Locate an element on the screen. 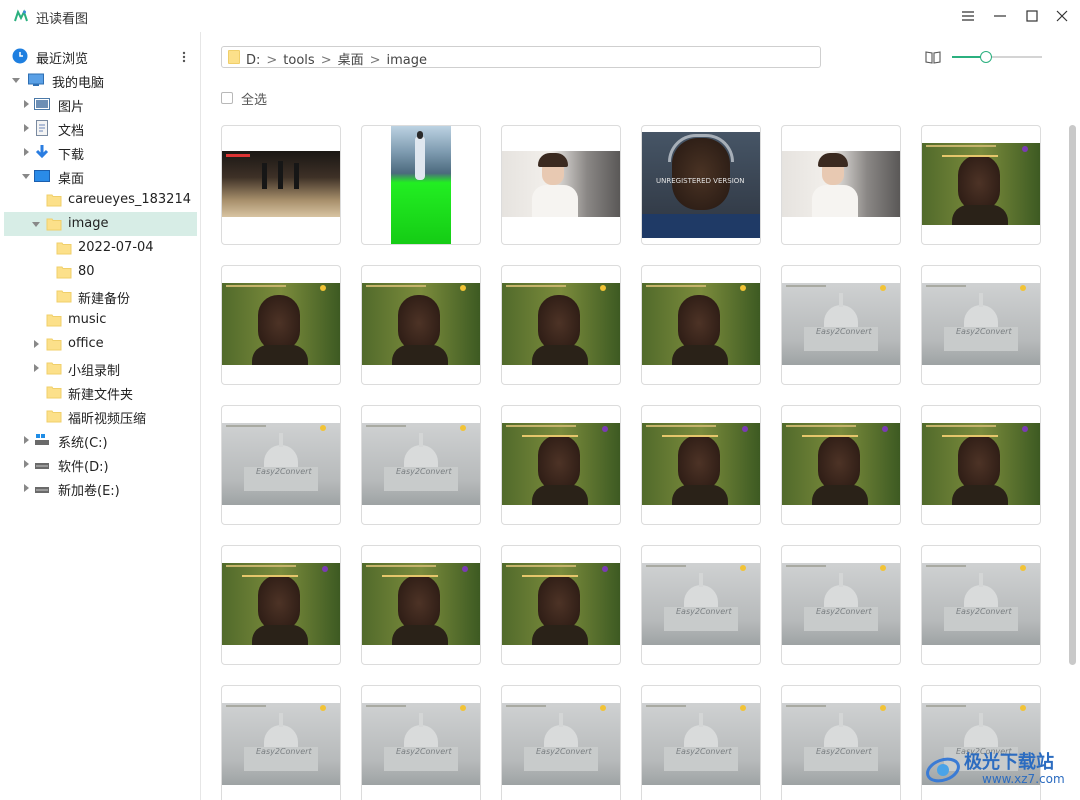 This screenshot has height=800, width=1080. sidebar-item-driveC: 系统(C:) is located at coordinates (100, 440).